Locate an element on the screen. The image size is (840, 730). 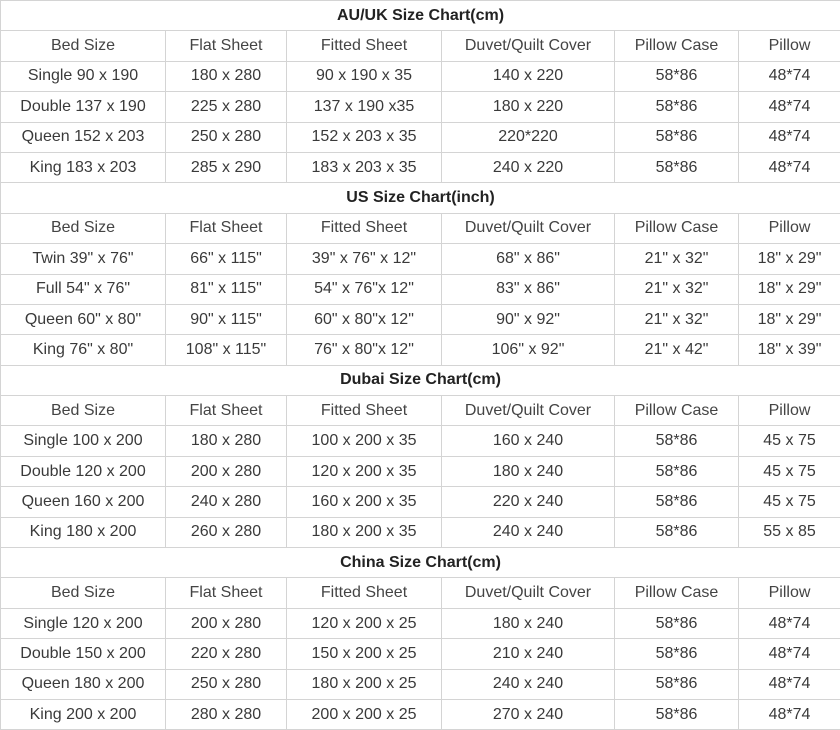
table-cell: 180 x 220 is located at coordinates (528, 107).